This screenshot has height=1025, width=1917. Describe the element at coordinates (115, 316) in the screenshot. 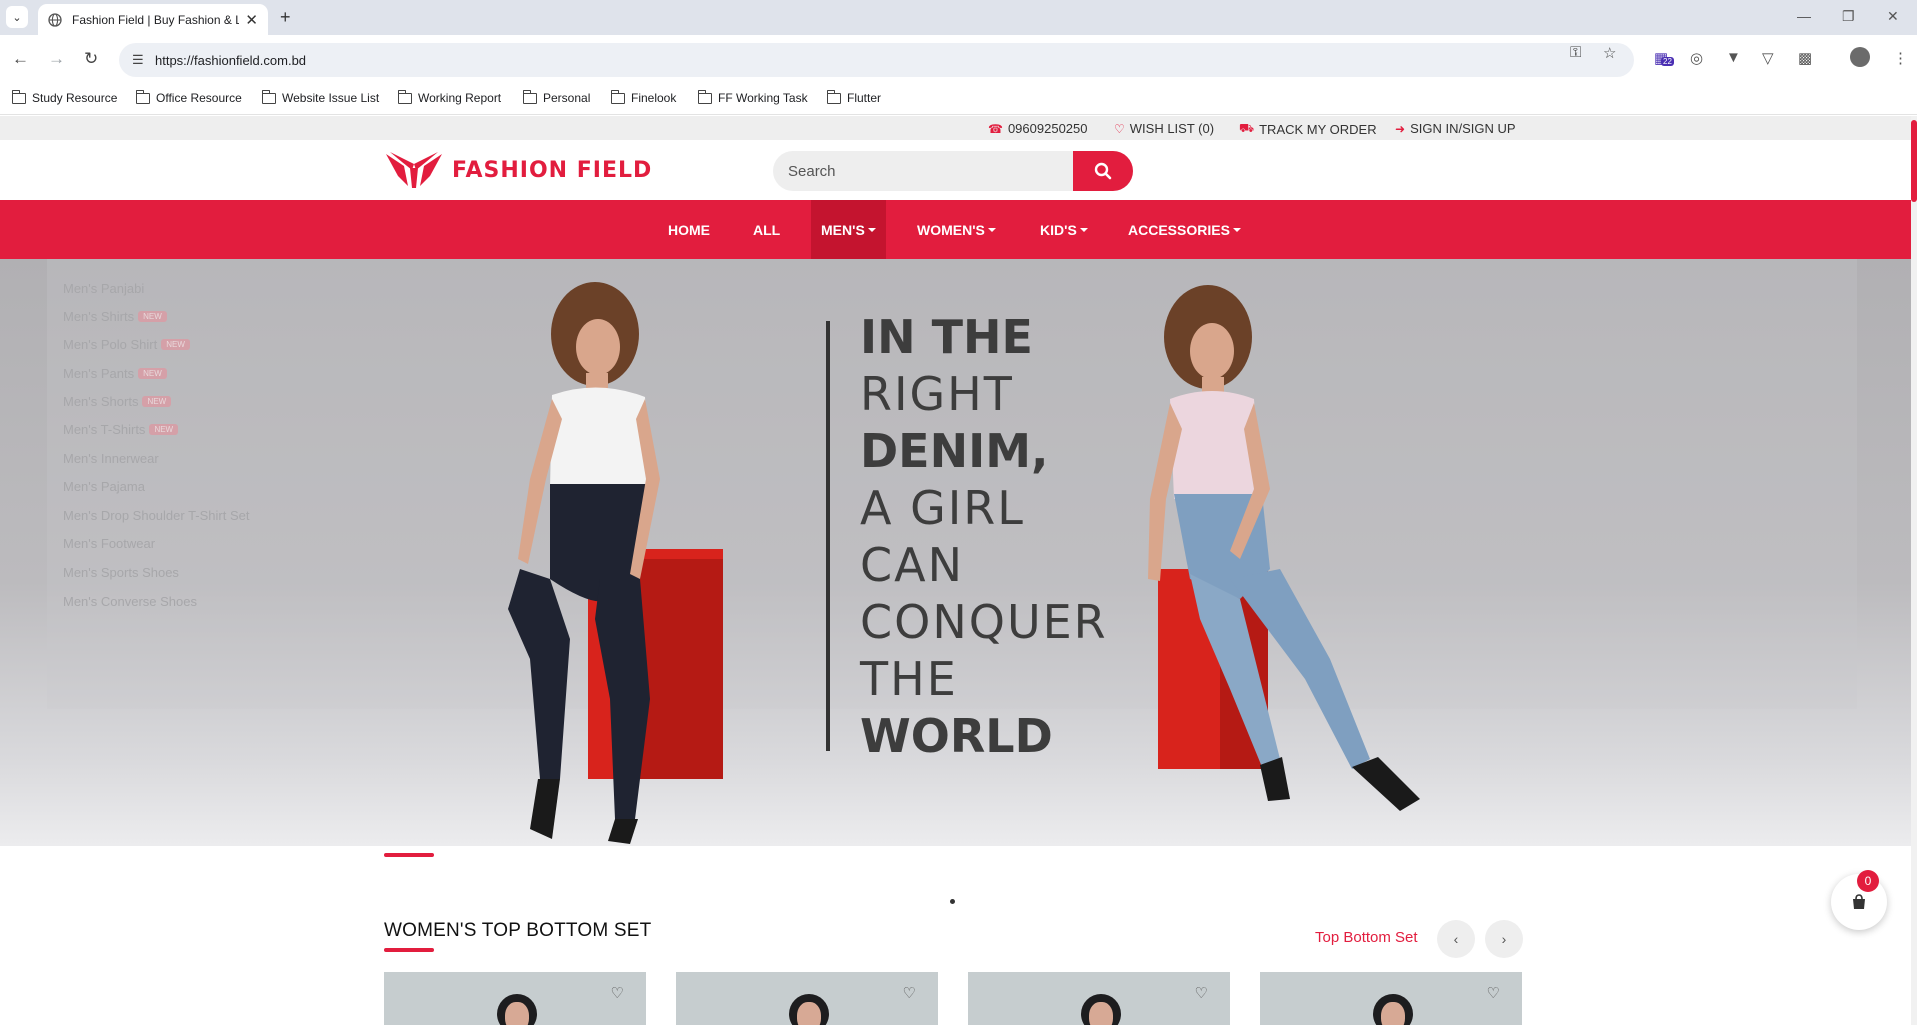

I see `dropdown-item: Men's Shirts NEW` at that location.